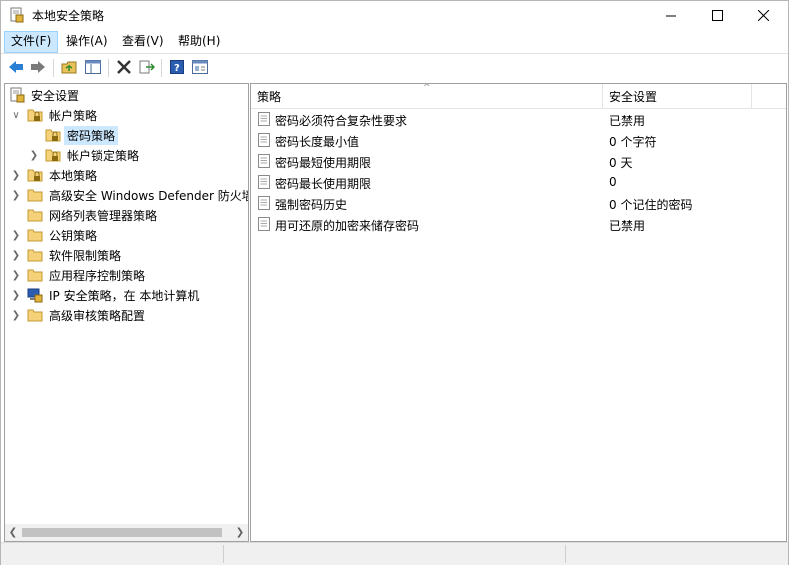 Image resolution: width=789 pixels, height=565 pixels. What do you see at coordinates (31, 42) in the screenshot?
I see `menu-file: 文件(F)` at bounding box center [31, 42].